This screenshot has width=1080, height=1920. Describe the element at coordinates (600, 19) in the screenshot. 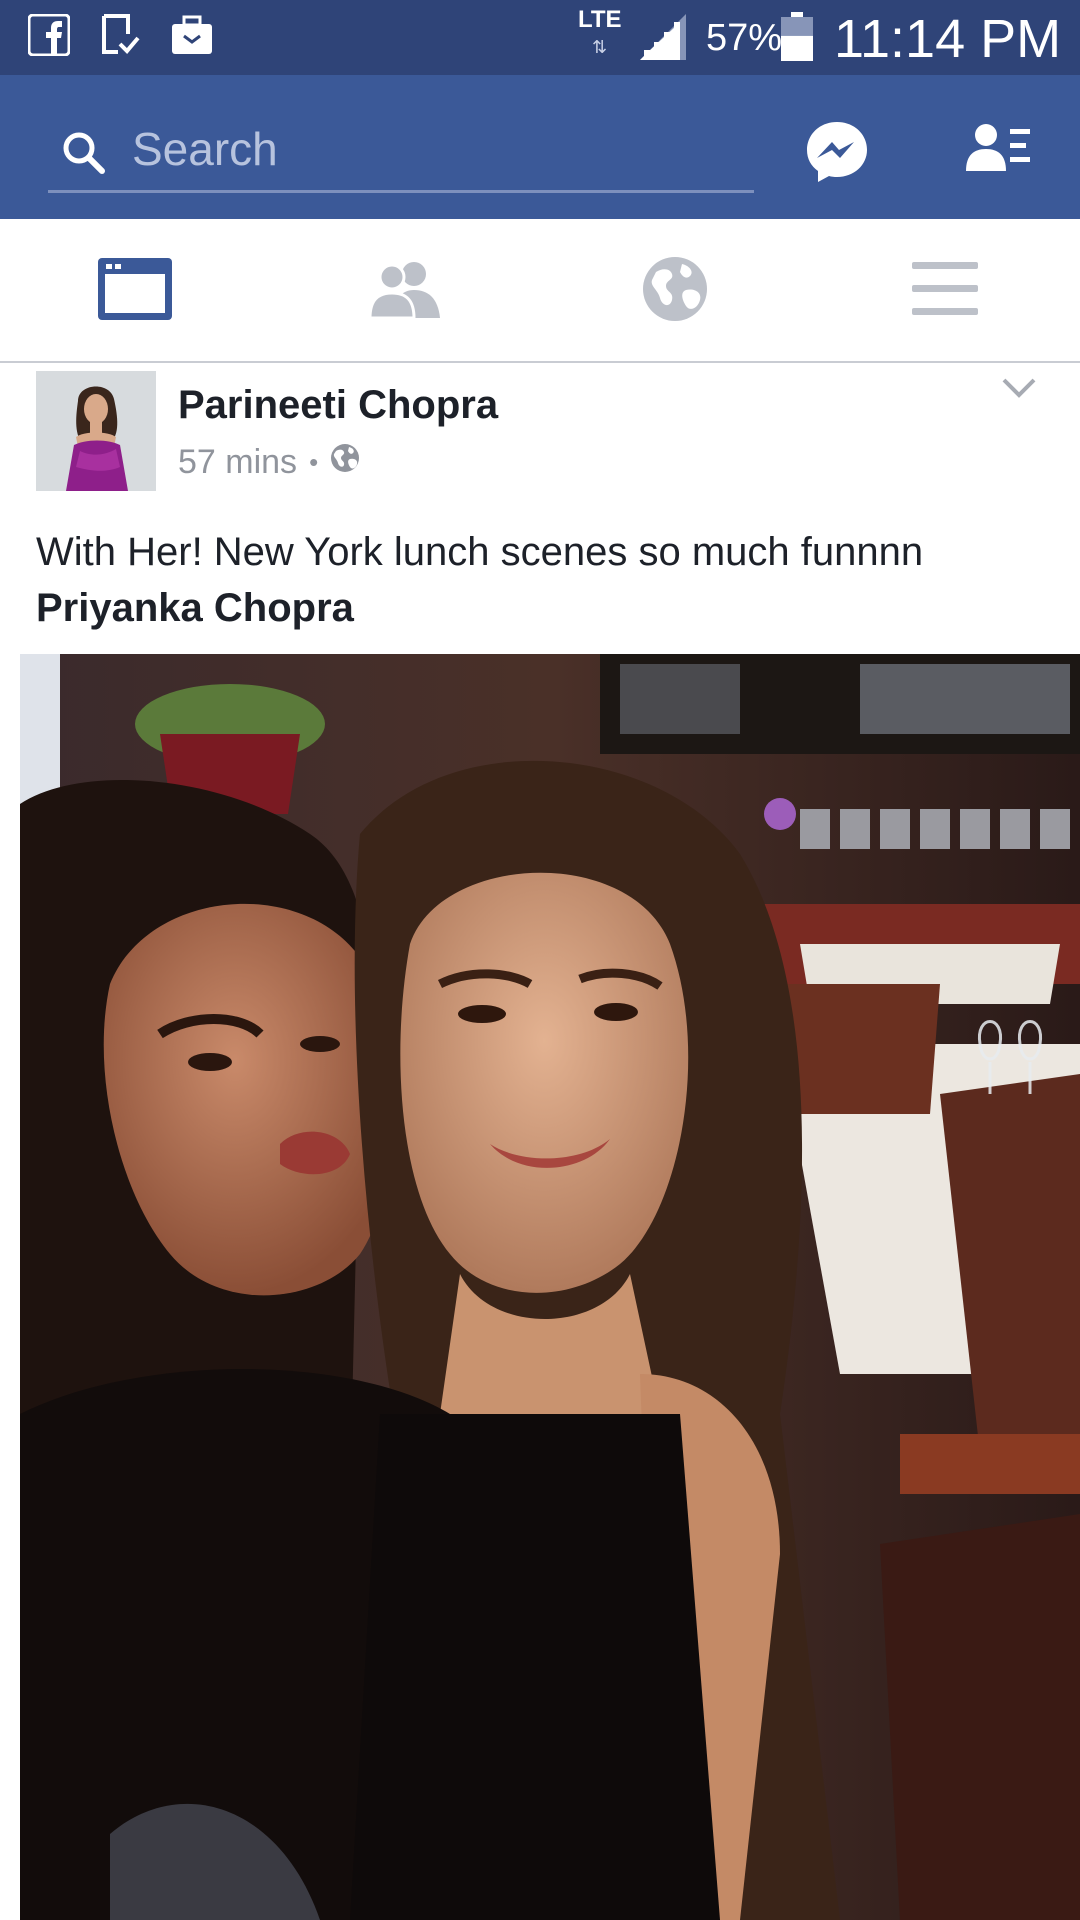

I see `network-type: LTE` at that location.